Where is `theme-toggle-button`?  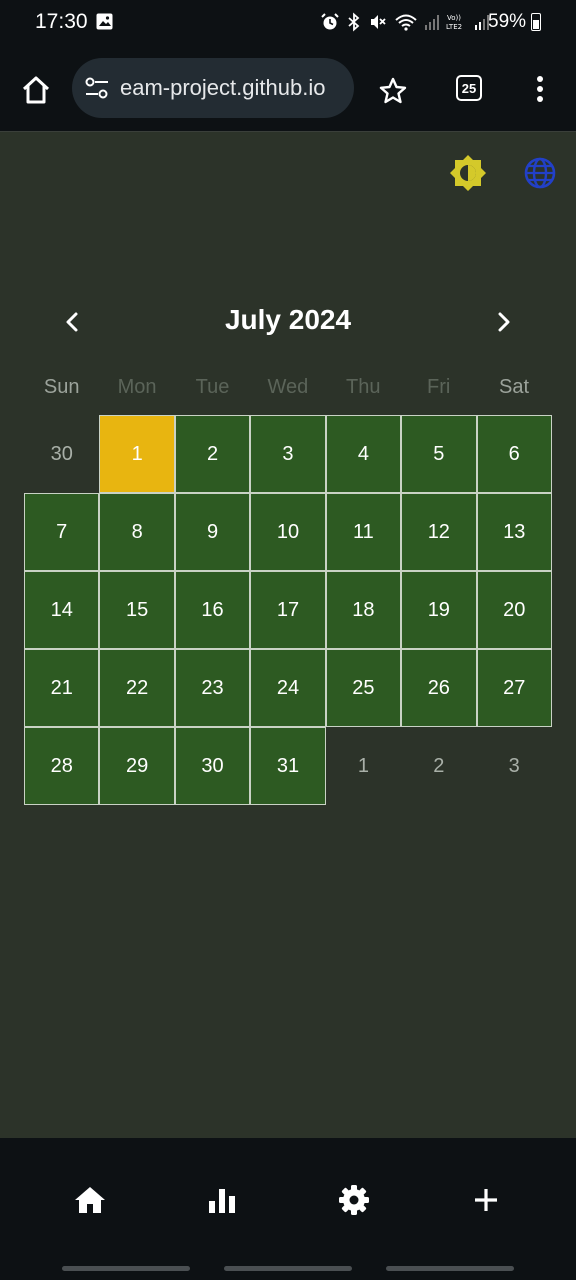
theme-toggle-button is located at coordinates (468, 175).